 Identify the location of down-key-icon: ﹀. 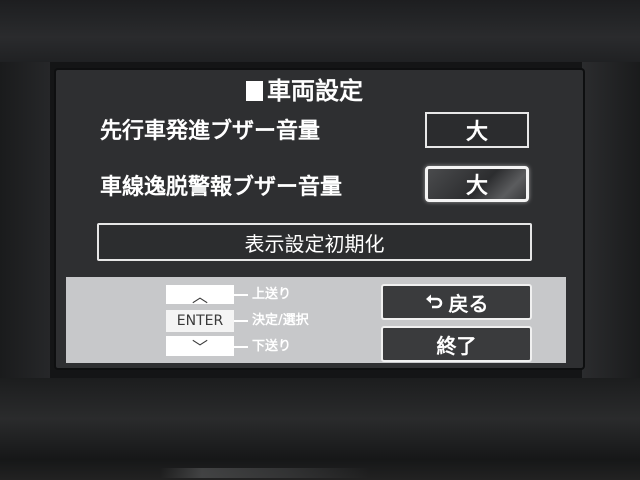
(200, 346).